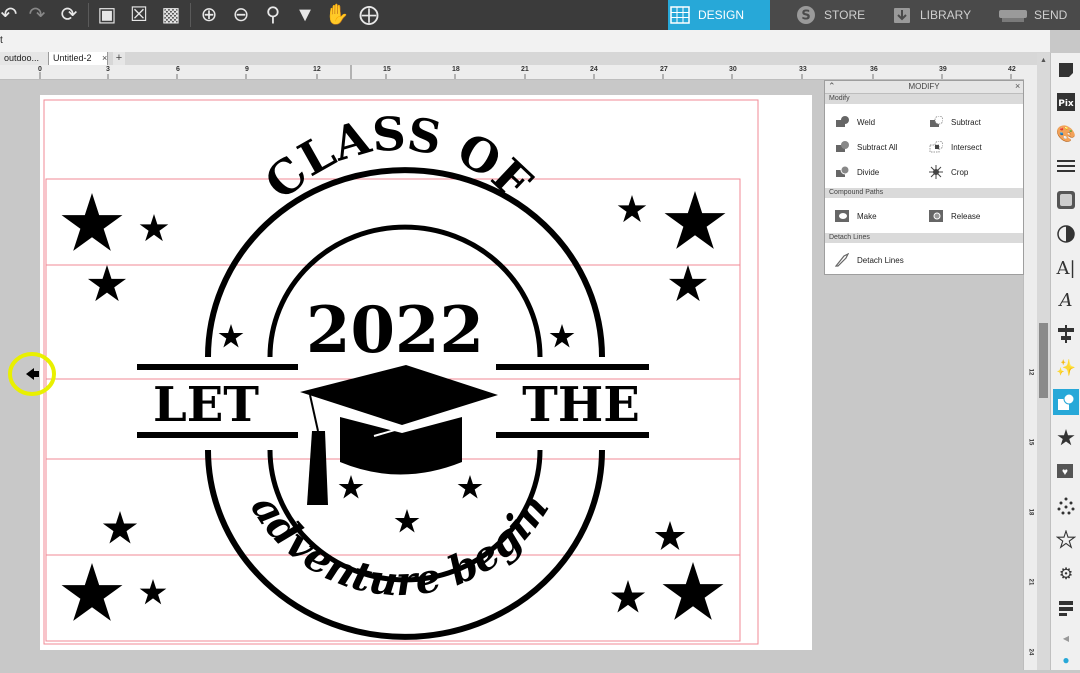 The width and height of the screenshot is (1080, 673). Describe the element at coordinates (37, 15) in the screenshot. I see `redo-icon: ↷` at that location.